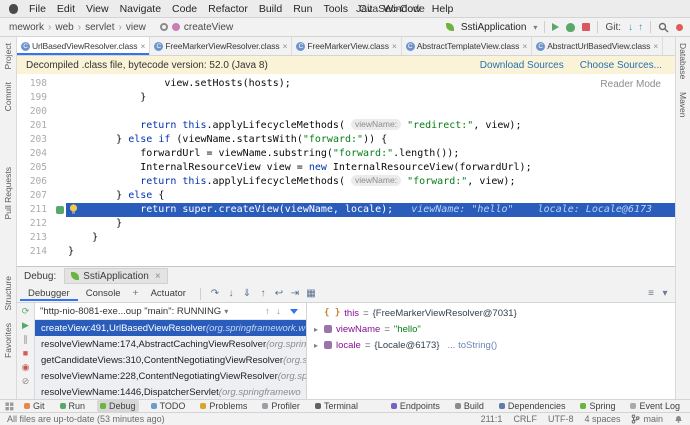  Describe the element at coordinates (263, 293) in the screenshot. I see `step-out-icon: ↑` at that location.